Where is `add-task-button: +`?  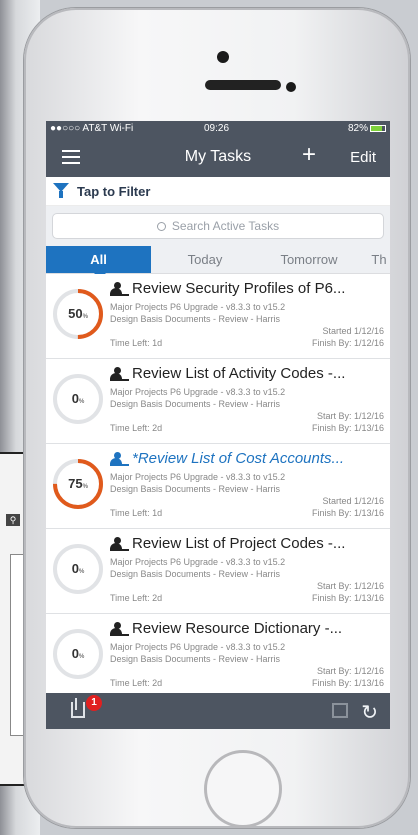 add-task-button: + is located at coordinates (309, 155).